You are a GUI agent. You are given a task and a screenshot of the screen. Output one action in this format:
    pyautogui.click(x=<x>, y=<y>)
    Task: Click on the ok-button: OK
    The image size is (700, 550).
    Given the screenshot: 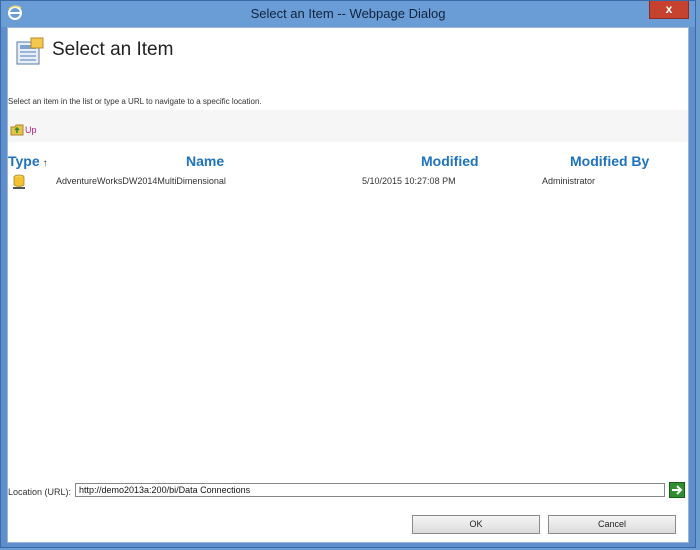 What is the action you would take?
    pyautogui.click(x=476, y=524)
    